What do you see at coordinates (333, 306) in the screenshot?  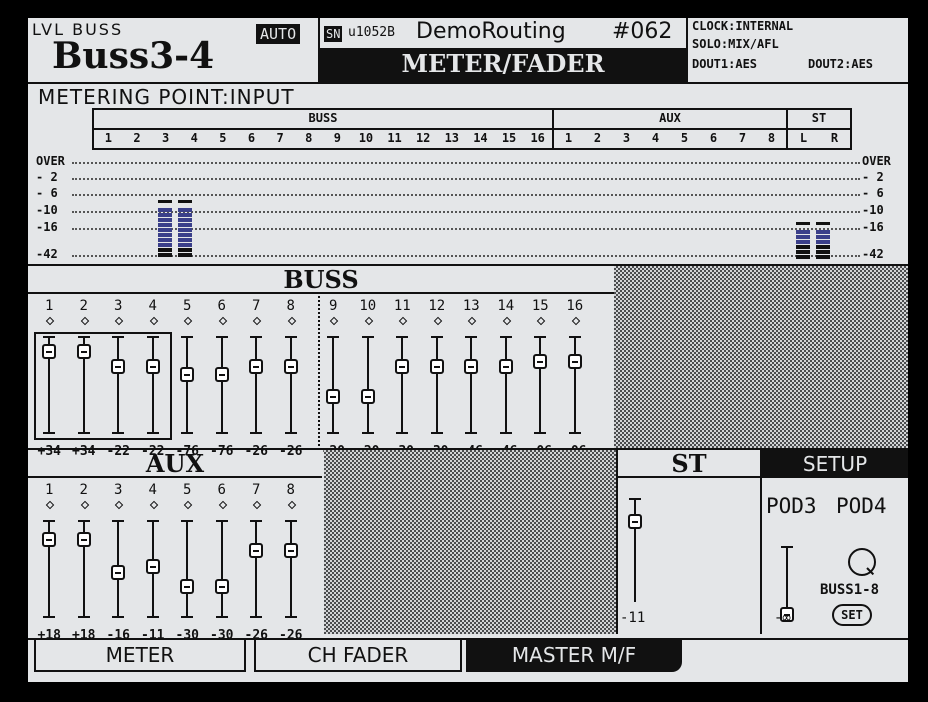 I see `fader-ch-label-9: 9` at bounding box center [333, 306].